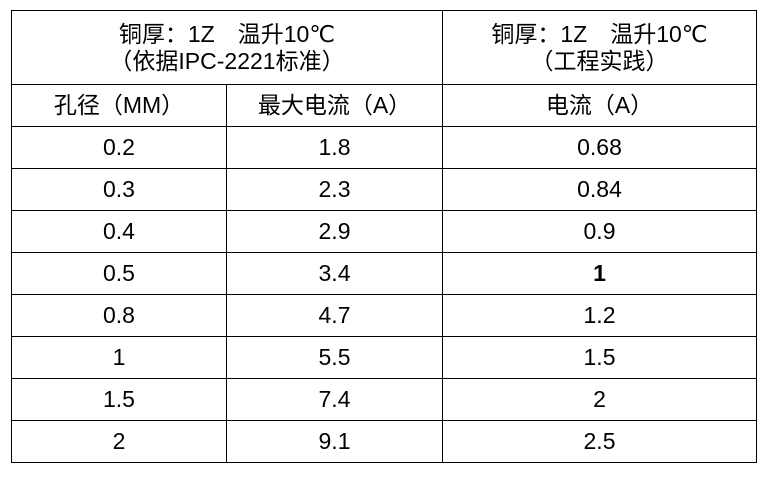  Describe the element at coordinates (227, 34) in the screenshot. I see `ipc2221-group-condition: 铜厚：1Z 温升10℃` at that location.